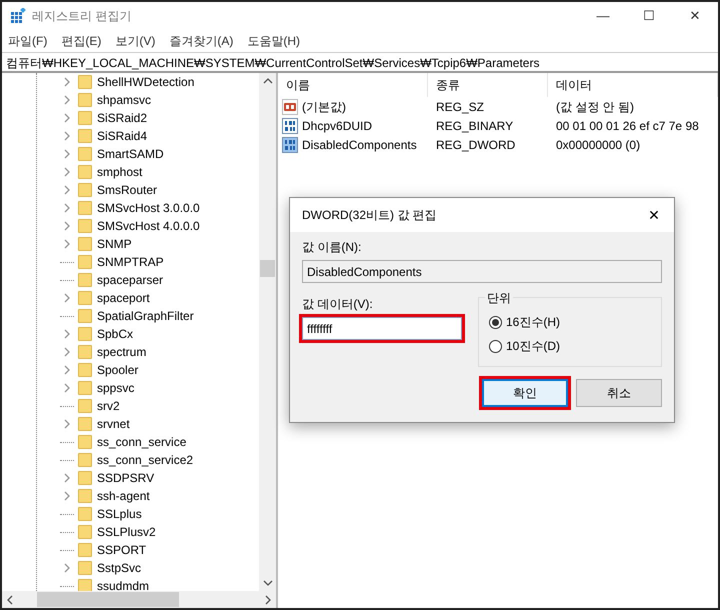  Describe the element at coordinates (533, 322) in the screenshot. I see `radio-label: 16진수(H)` at that location.